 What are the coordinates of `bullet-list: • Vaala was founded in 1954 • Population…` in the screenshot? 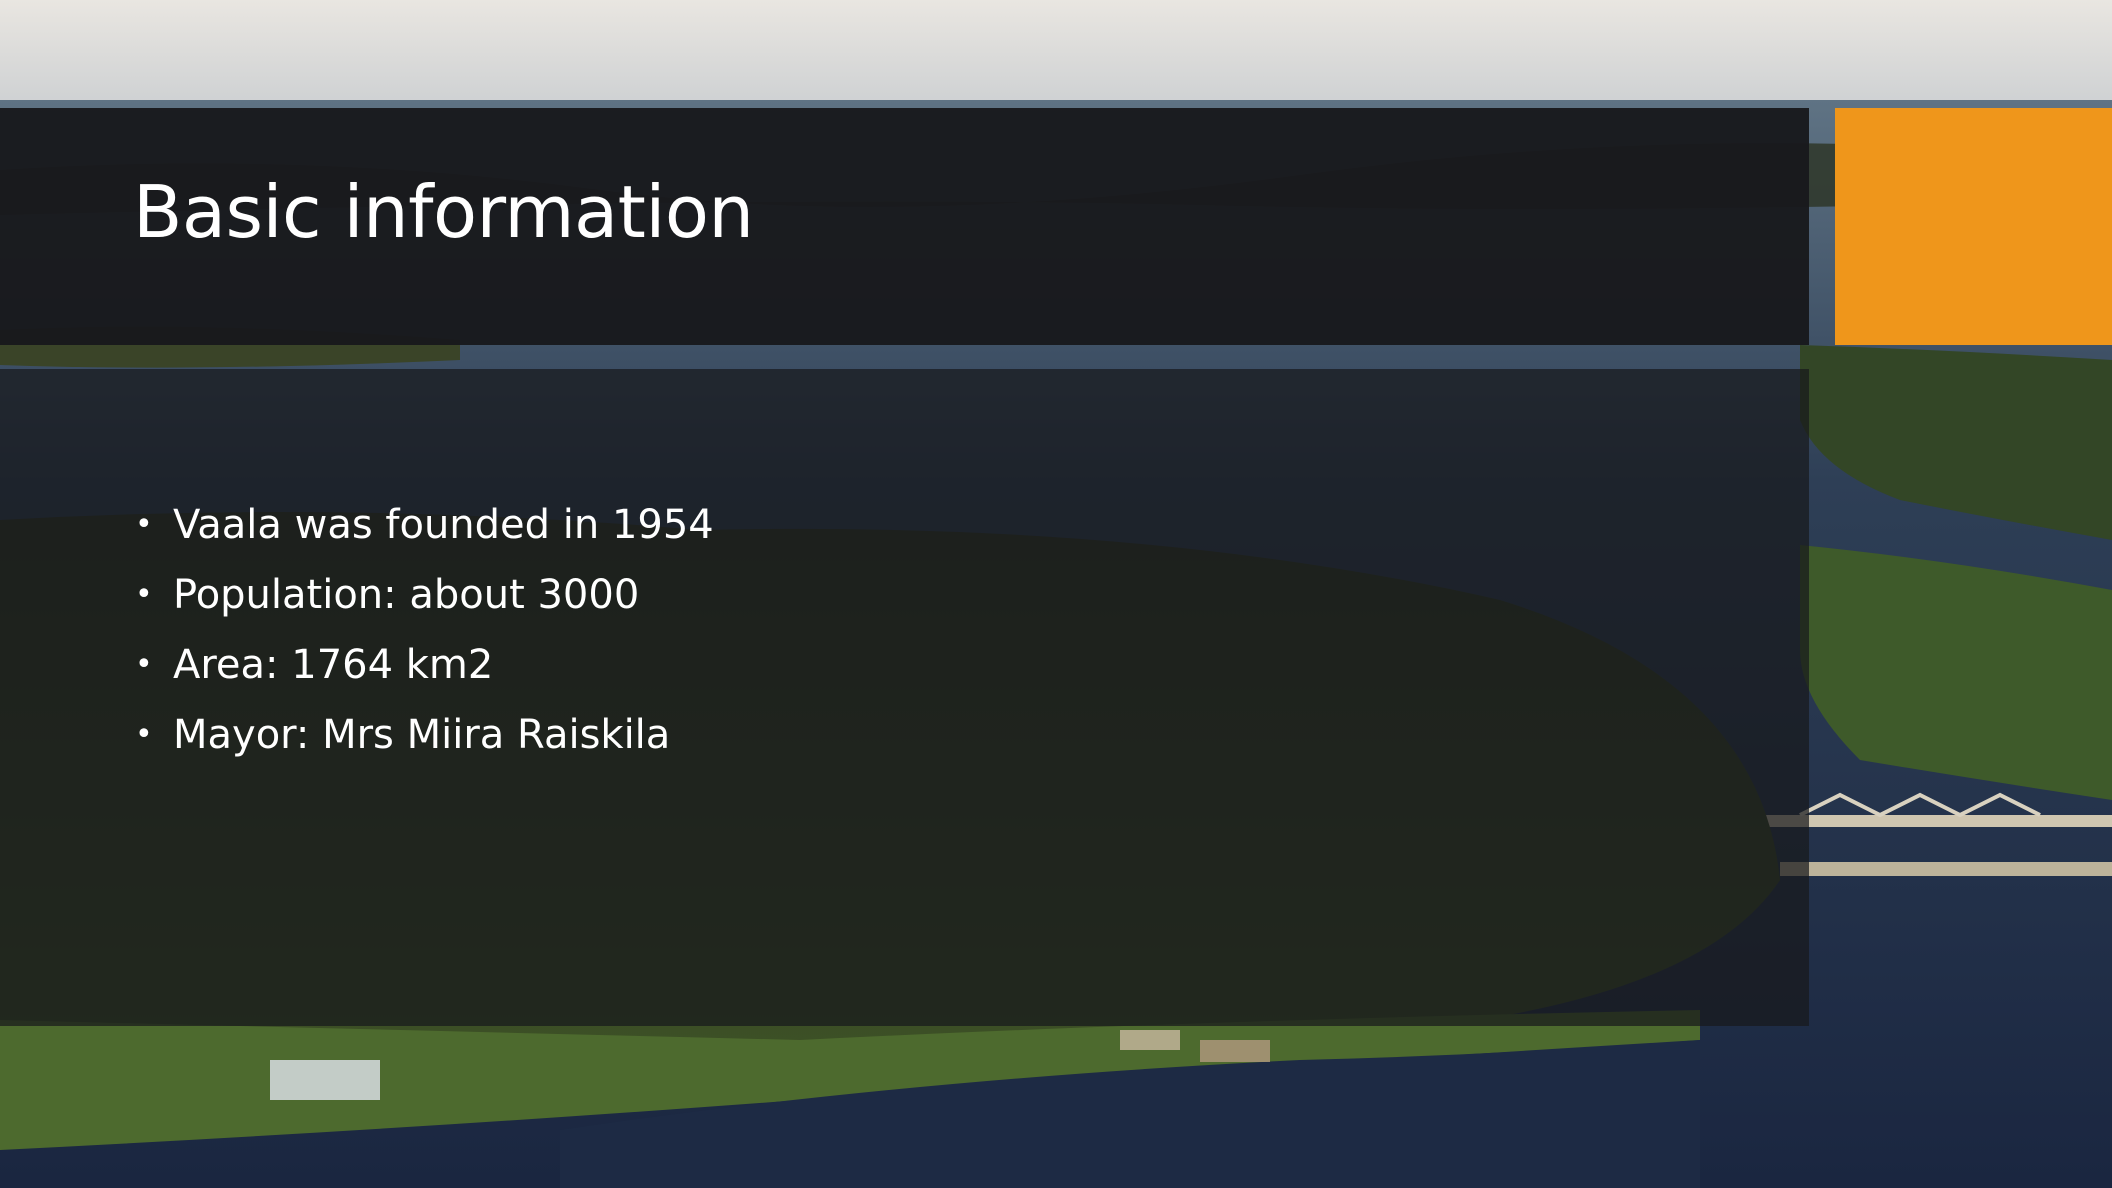 It's located at (423, 638).